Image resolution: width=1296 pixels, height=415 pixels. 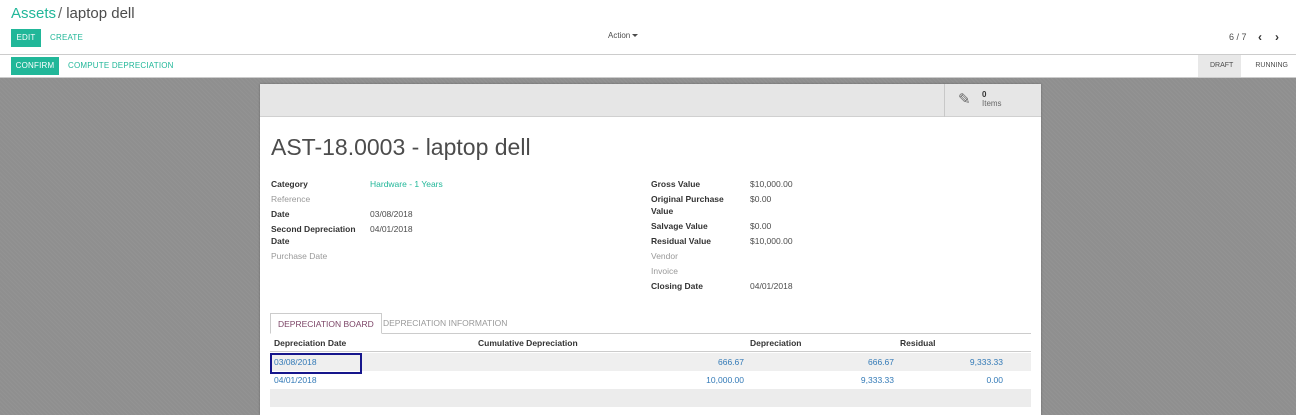 I want to click on closing-date-label: Closing Date, so click(x=677, y=286).